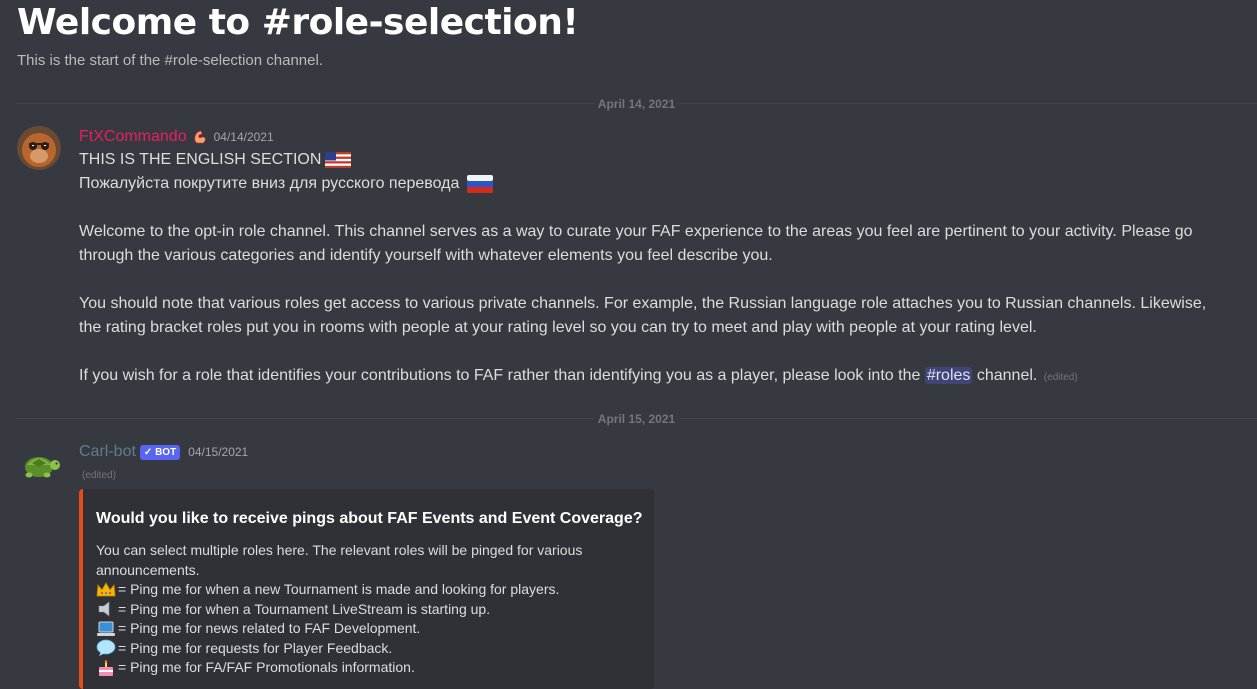  Describe the element at coordinates (200, 159) in the screenshot. I see `message-text: THIS IS THE ENGLISH SECTION` at that location.